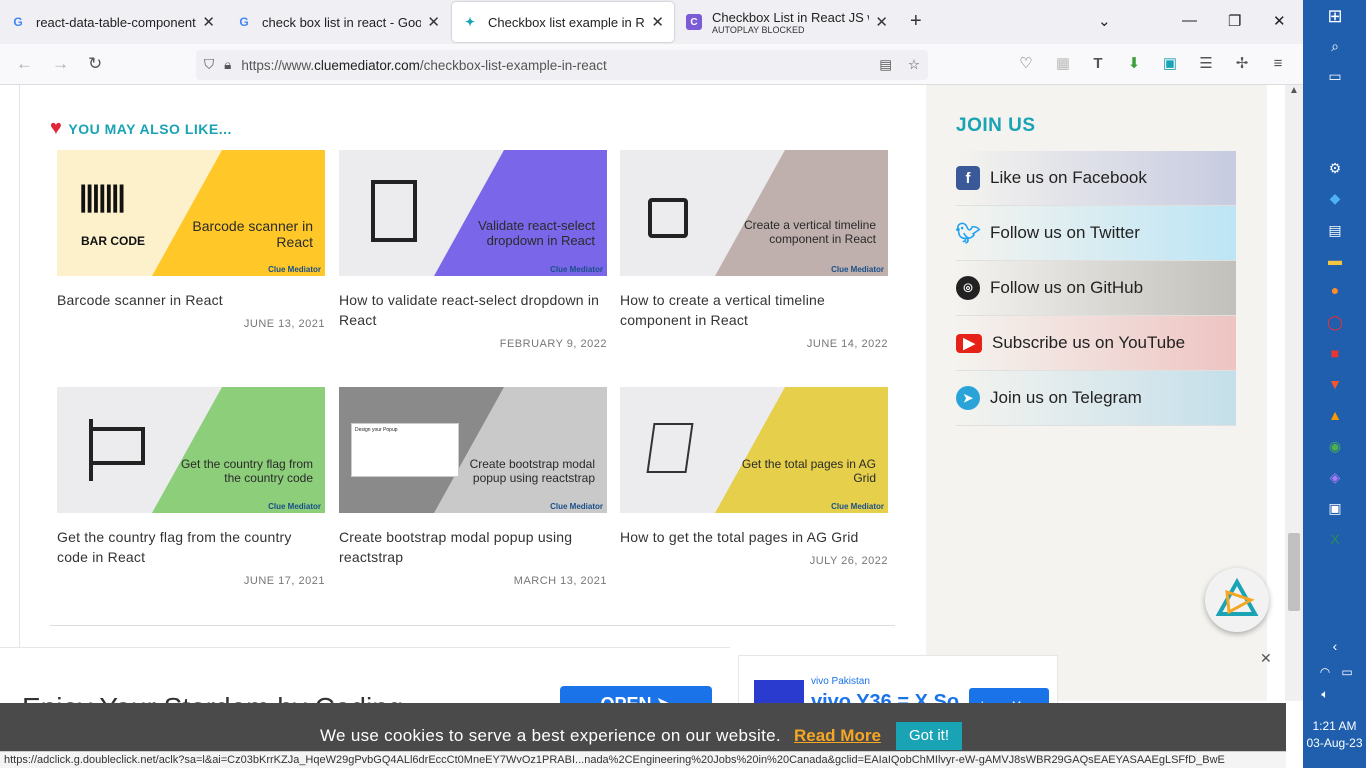 This screenshot has height=768, width=1366. What do you see at coordinates (1335, 290) in the screenshot?
I see `firefox-icon: ●` at bounding box center [1335, 290].